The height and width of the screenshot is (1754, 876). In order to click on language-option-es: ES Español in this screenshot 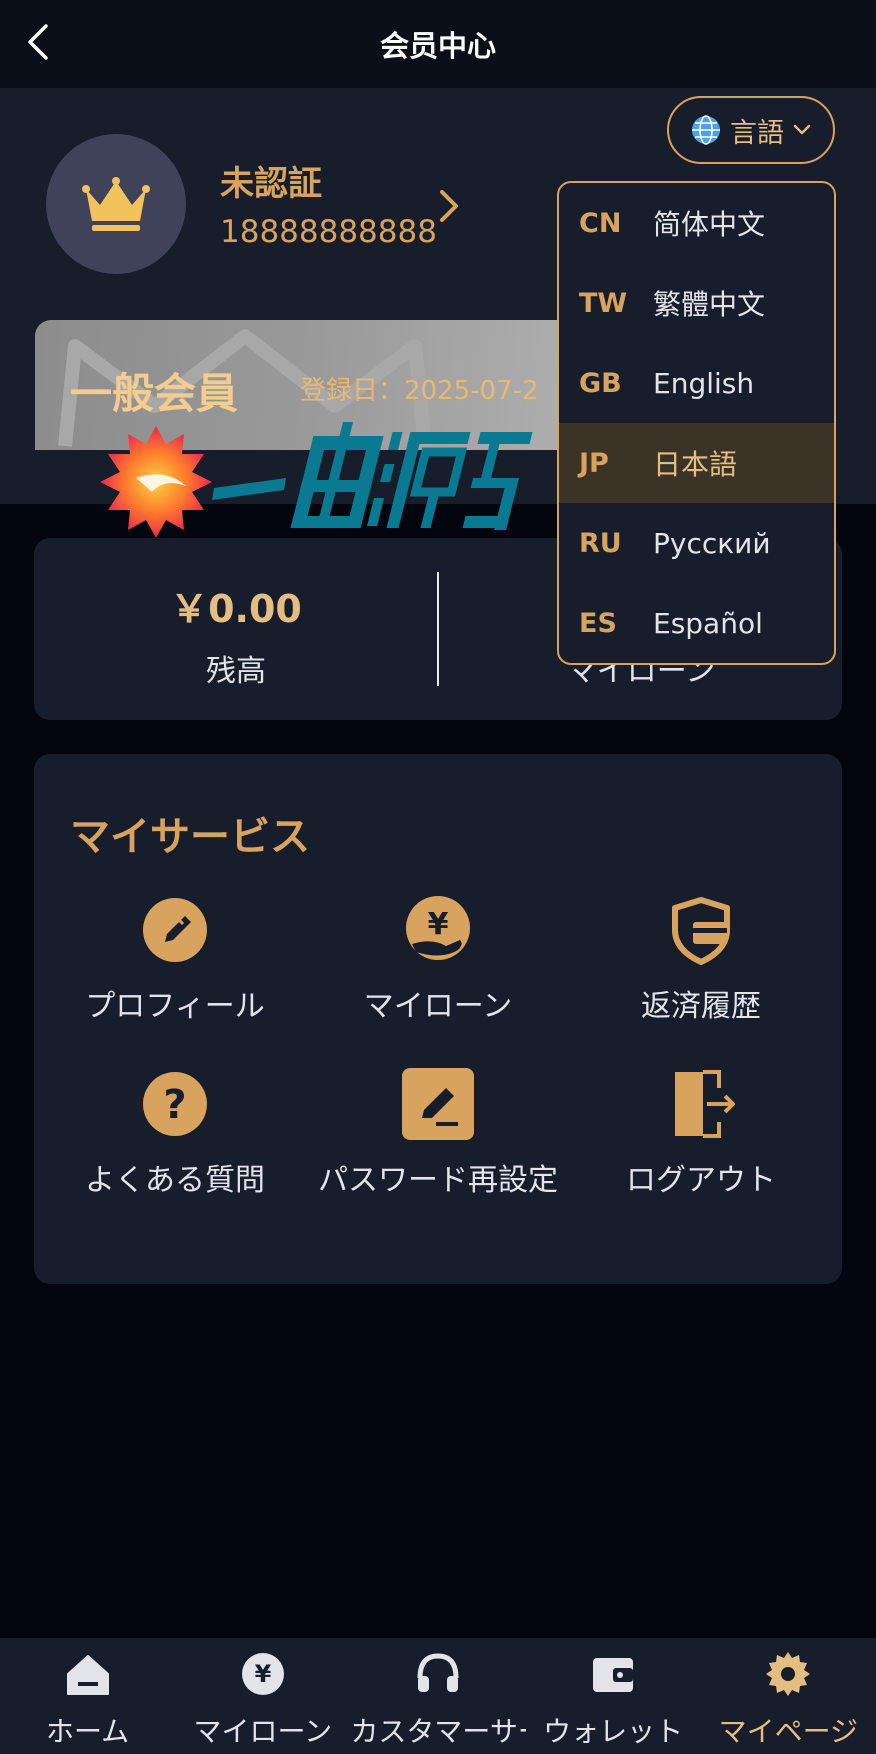, I will do `click(696, 623)`.